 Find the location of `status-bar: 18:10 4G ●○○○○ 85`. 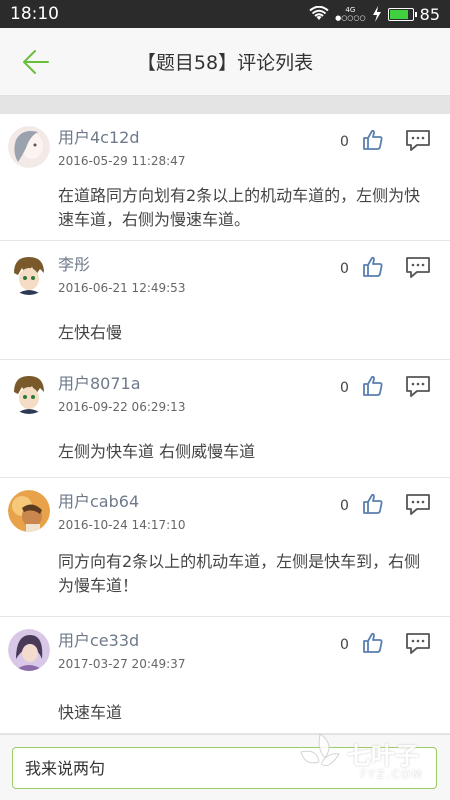

status-bar: 18:10 4G ●○○○○ 85 is located at coordinates (225, 14).